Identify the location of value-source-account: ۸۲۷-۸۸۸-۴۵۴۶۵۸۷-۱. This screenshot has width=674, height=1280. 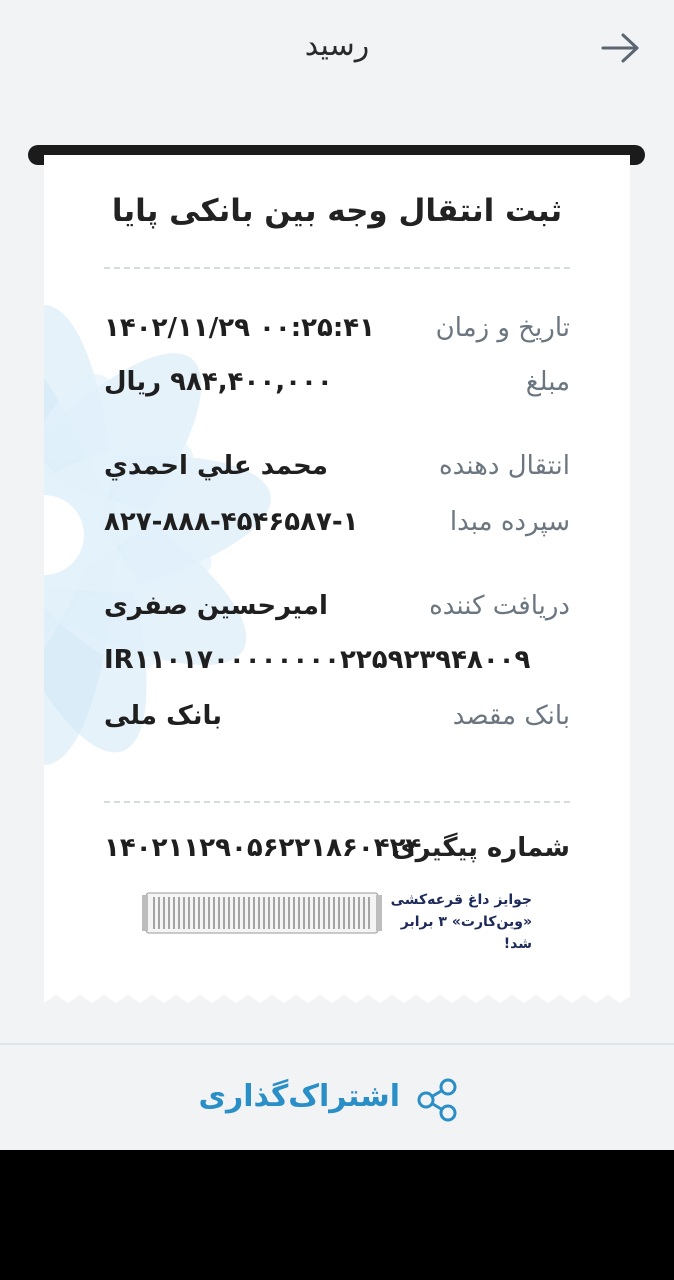
(231, 522).